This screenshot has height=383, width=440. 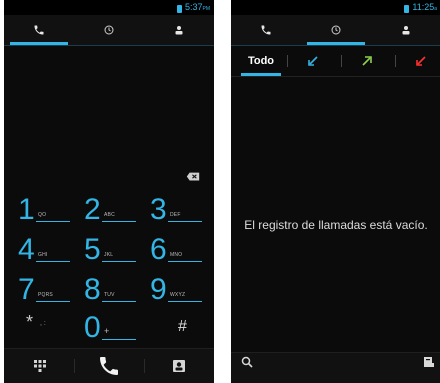 I want to click on digits-field, so click(x=109, y=176).